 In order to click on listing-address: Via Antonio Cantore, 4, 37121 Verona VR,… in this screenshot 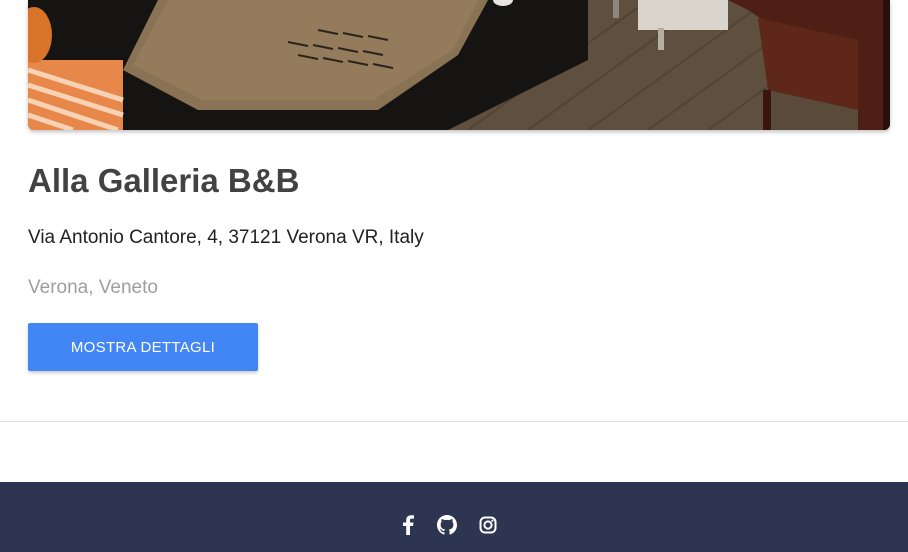, I will do `click(226, 237)`.